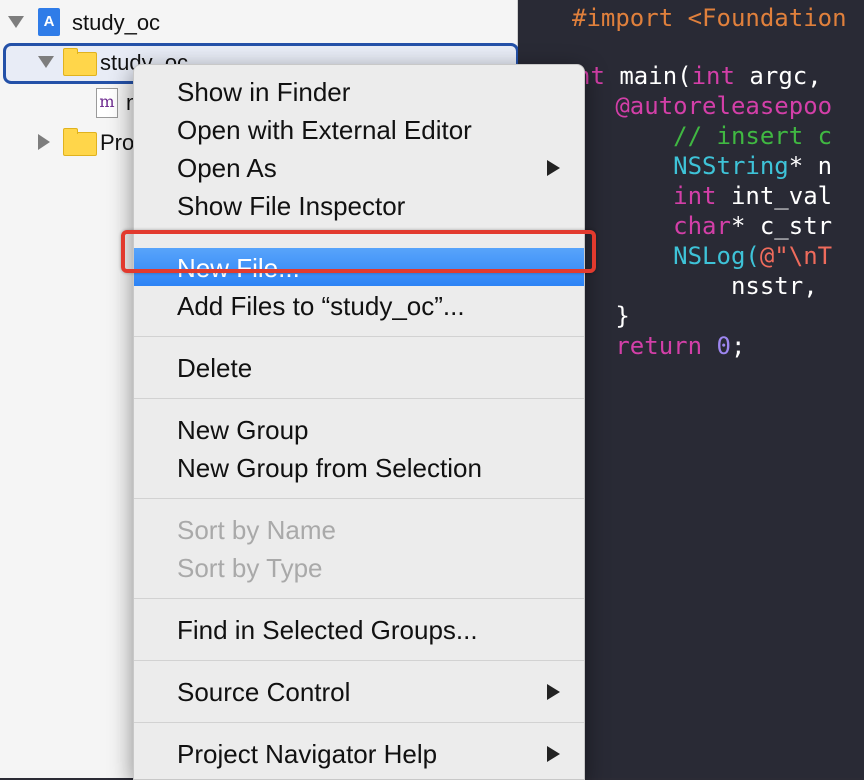 This screenshot has height=780, width=864. I want to click on code-token: char, so click(651, 226).